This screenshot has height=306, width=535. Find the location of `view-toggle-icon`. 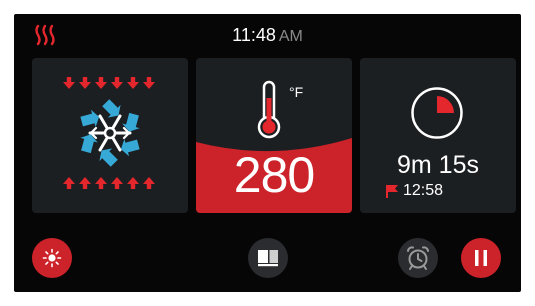

view-toggle-icon is located at coordinates (268, 258).